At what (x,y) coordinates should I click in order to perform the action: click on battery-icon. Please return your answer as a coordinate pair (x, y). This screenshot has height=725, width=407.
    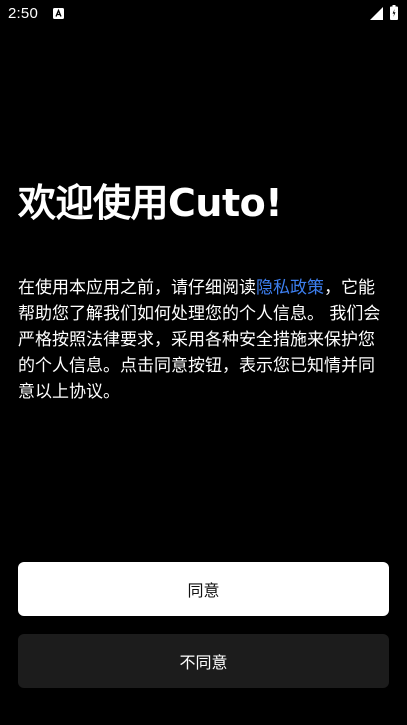
    Looking at the image, I should click on (394, 12).